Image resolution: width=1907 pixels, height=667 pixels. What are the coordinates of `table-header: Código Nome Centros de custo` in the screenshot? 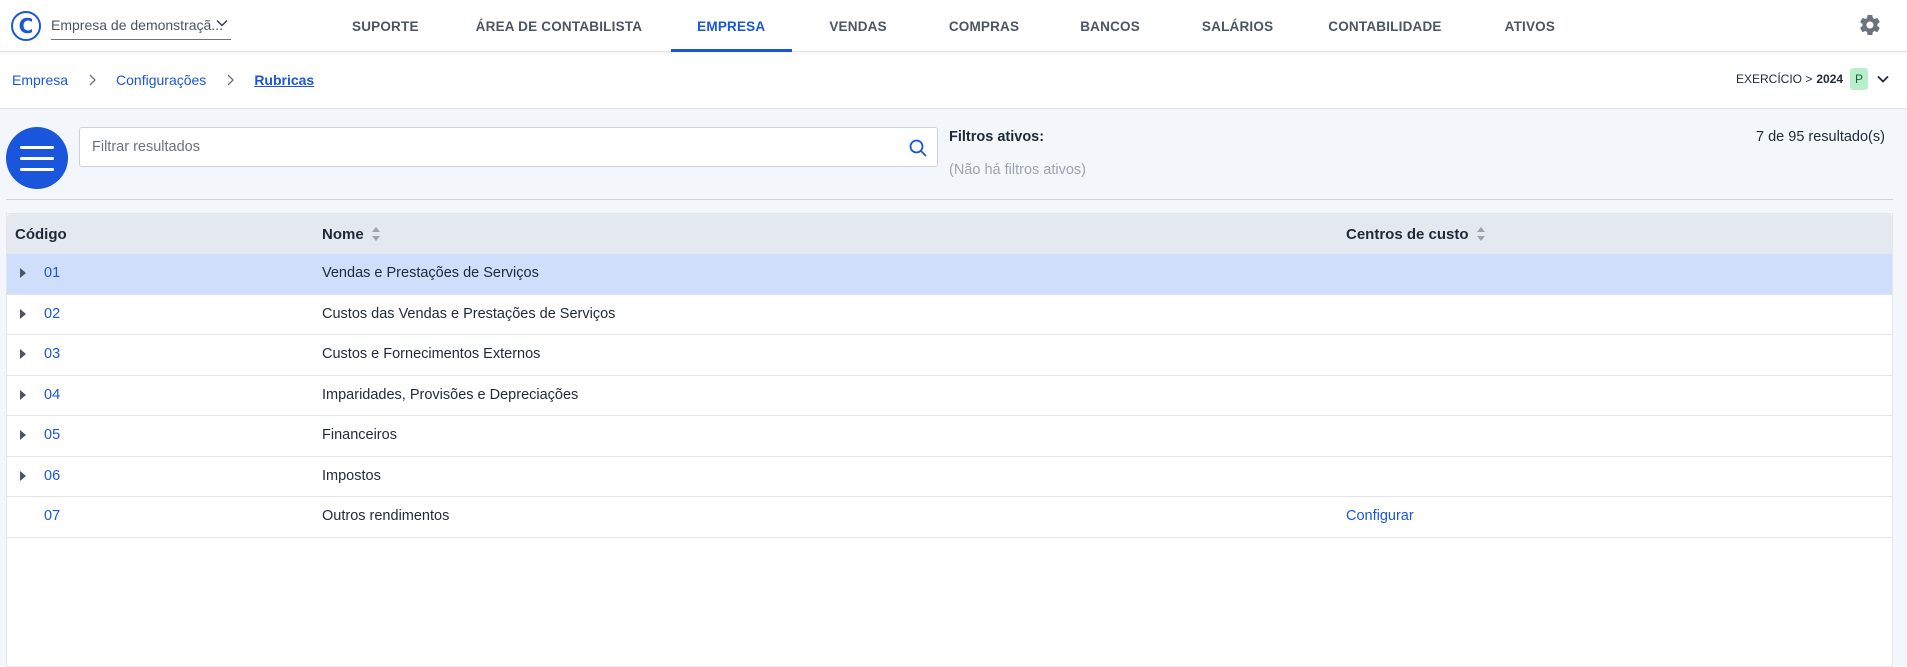 It's located at (949, 234).